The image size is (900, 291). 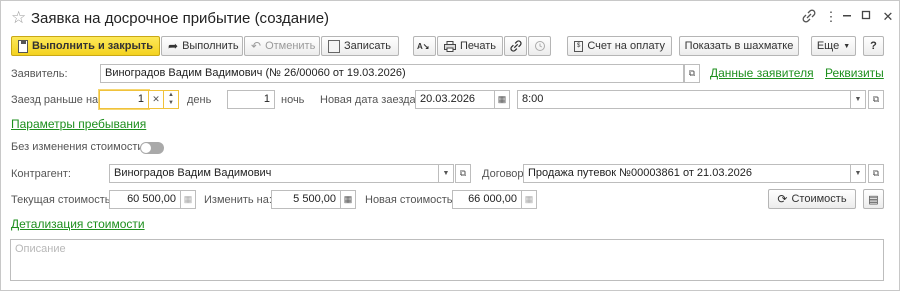 I want to click on cost-calc-settings-button: ▤, so click(x=873, y=199).